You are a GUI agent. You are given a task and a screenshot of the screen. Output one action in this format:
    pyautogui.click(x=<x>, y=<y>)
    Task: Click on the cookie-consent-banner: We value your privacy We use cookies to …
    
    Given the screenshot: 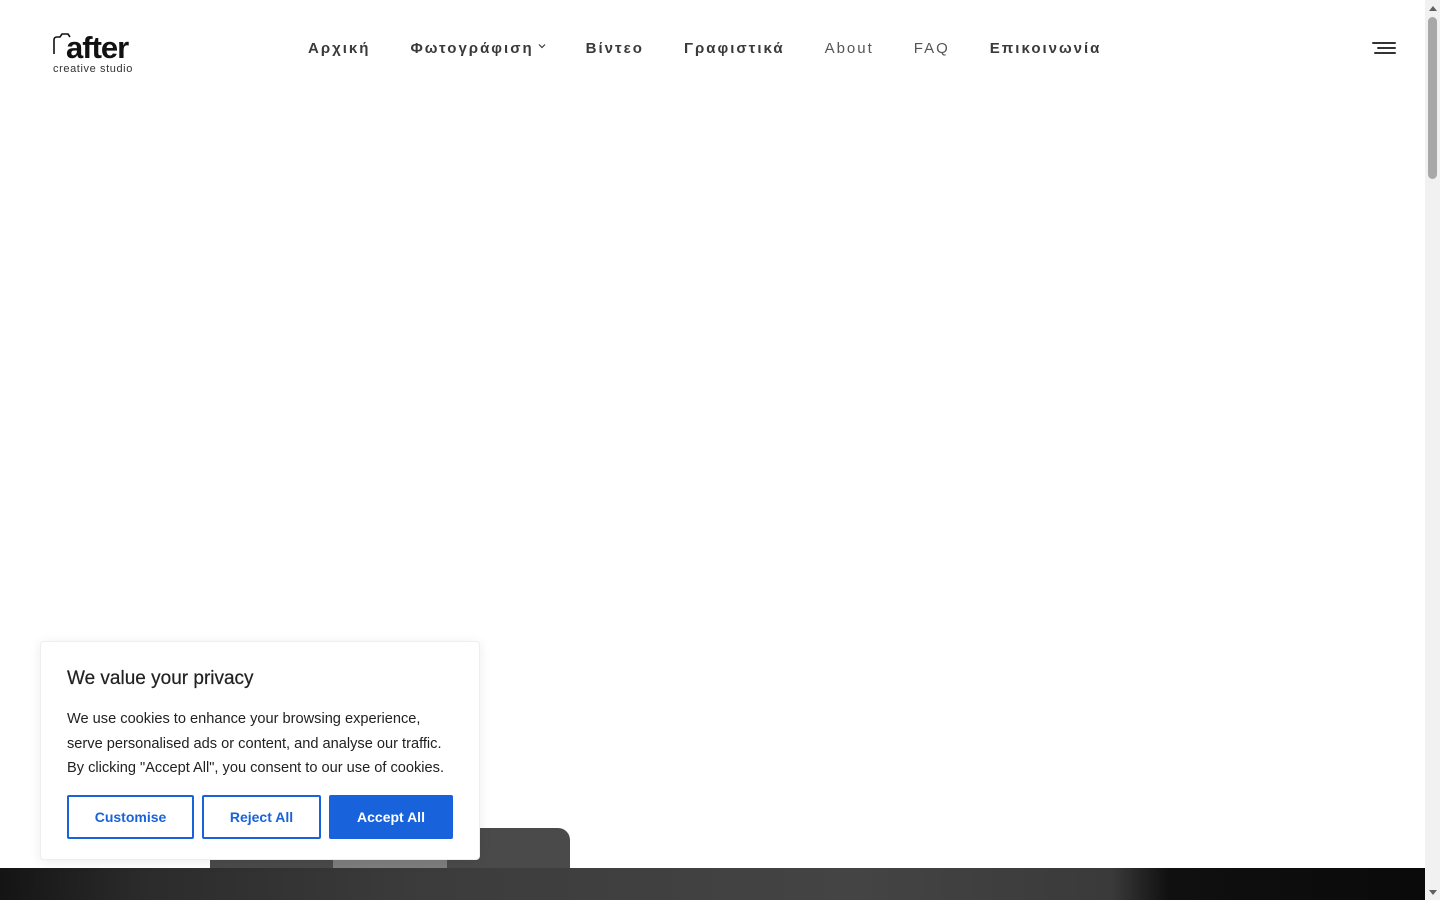 What is the action you would take?
    pyautogui.click(x=260, y=750)
    